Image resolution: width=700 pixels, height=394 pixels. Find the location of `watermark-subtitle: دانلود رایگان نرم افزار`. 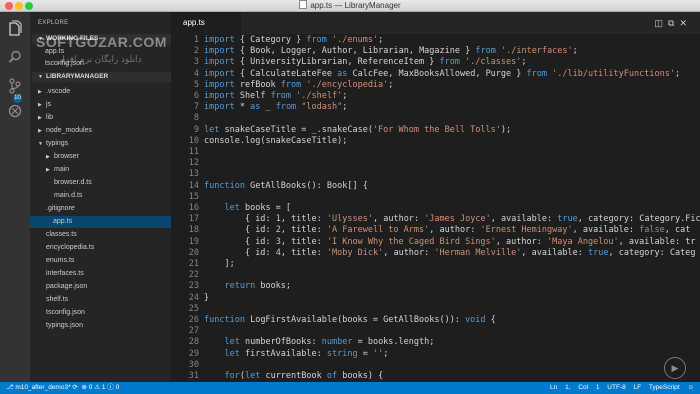

watermark-subtitle: دانلود رایگان نرم افزار is located at coordinates (100, 59).